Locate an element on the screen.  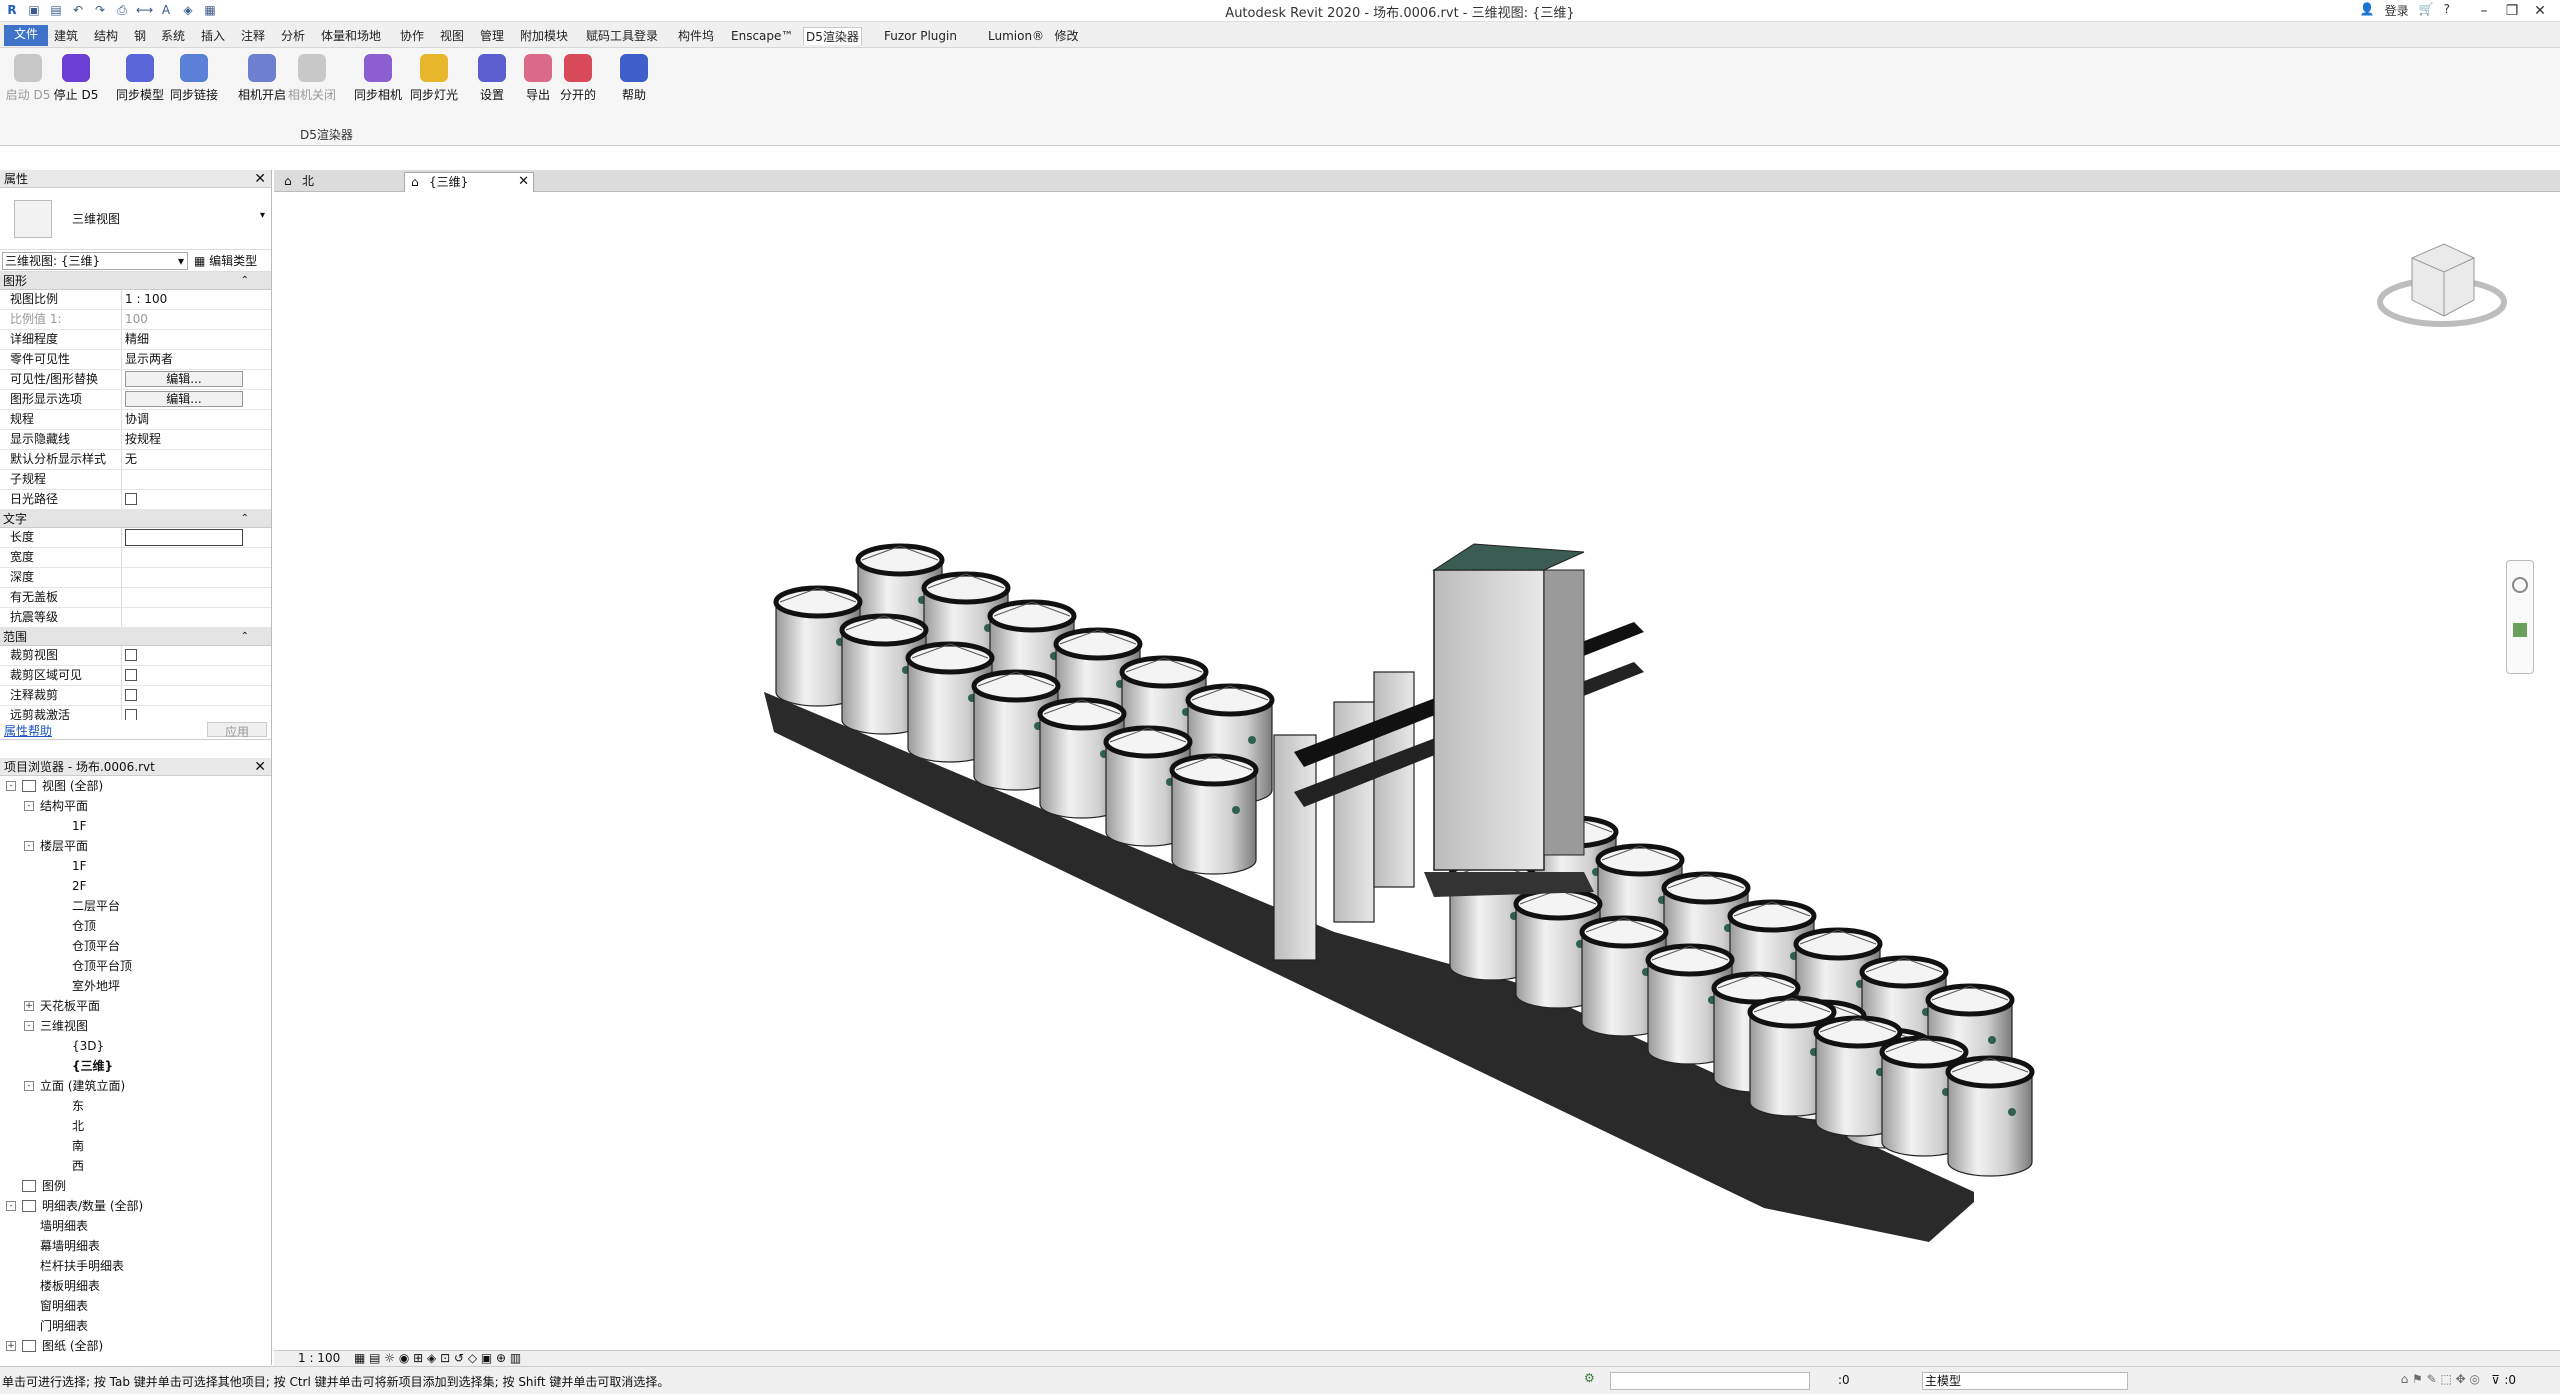
measure-icon: ⟷ is located at coordinates (144, 10).